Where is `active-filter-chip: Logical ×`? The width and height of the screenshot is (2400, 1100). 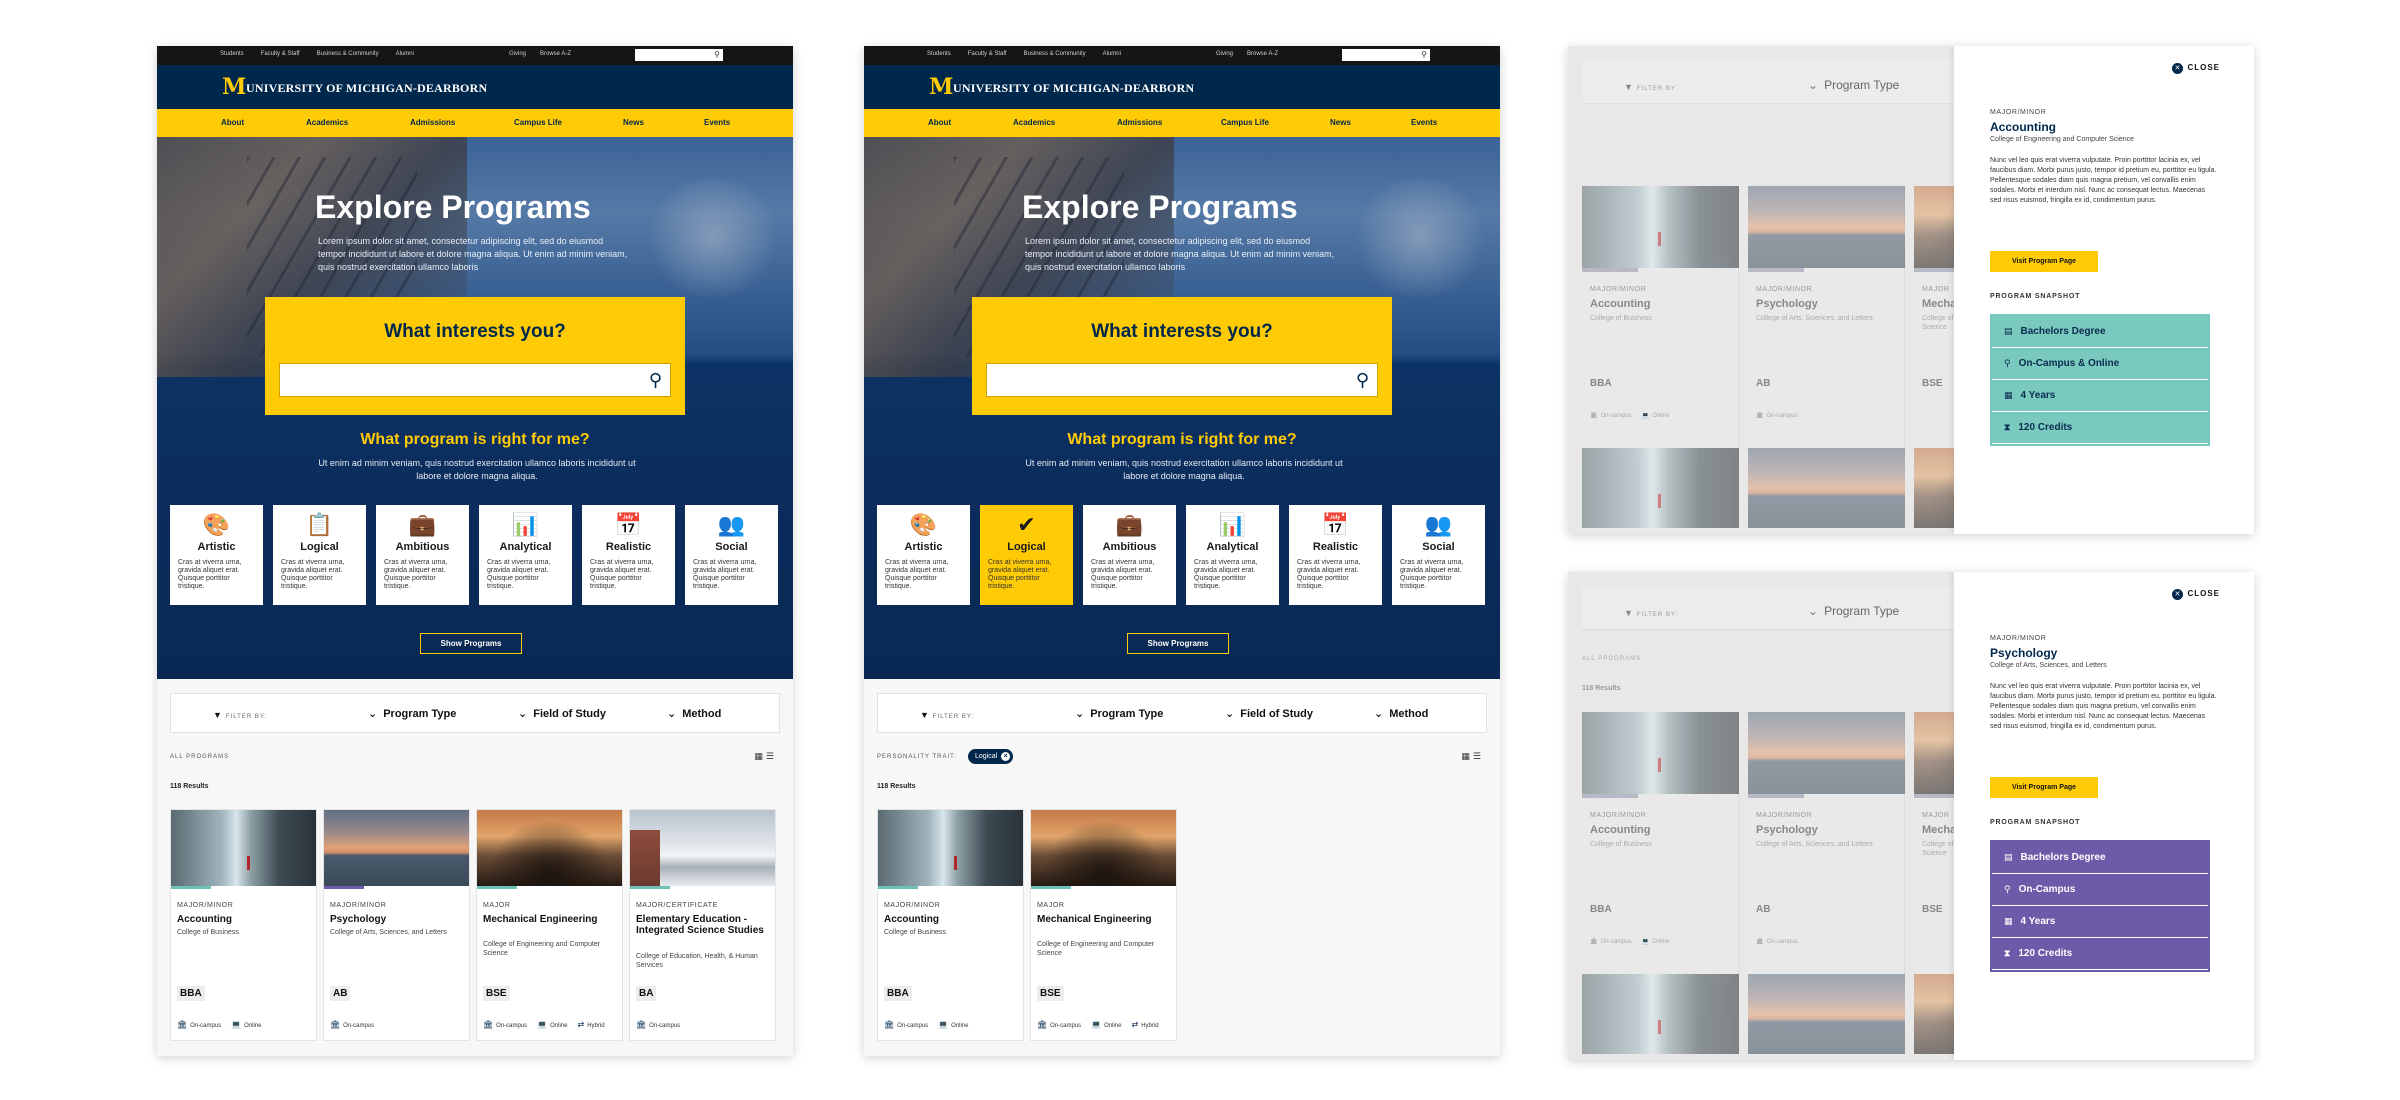
active-filter-chip: Logical × is located at coordinates (991, 756).